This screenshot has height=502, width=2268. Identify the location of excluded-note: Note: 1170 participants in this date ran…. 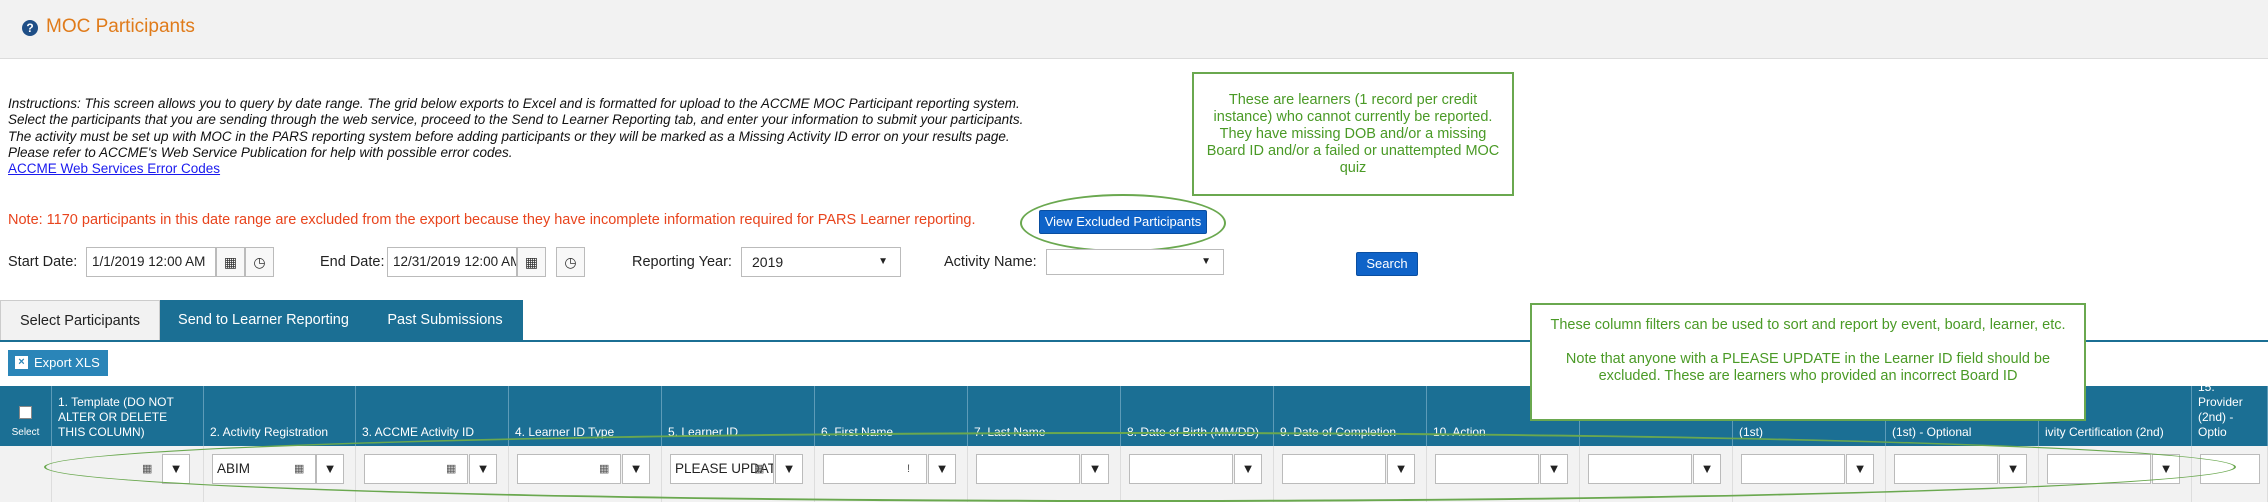
(492, 220).